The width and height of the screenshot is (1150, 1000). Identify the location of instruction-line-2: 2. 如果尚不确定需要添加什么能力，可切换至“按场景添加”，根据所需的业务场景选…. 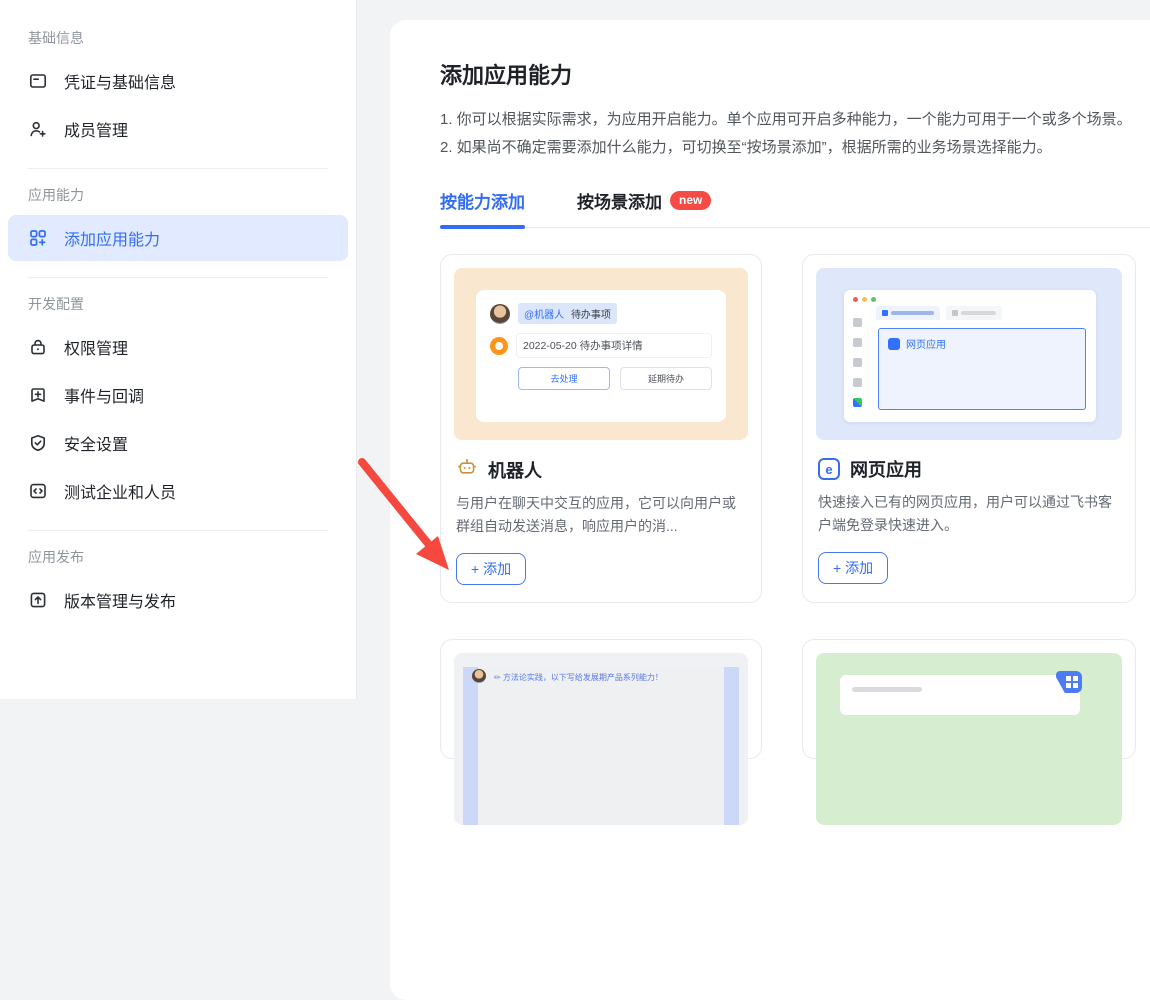
(746, 147).